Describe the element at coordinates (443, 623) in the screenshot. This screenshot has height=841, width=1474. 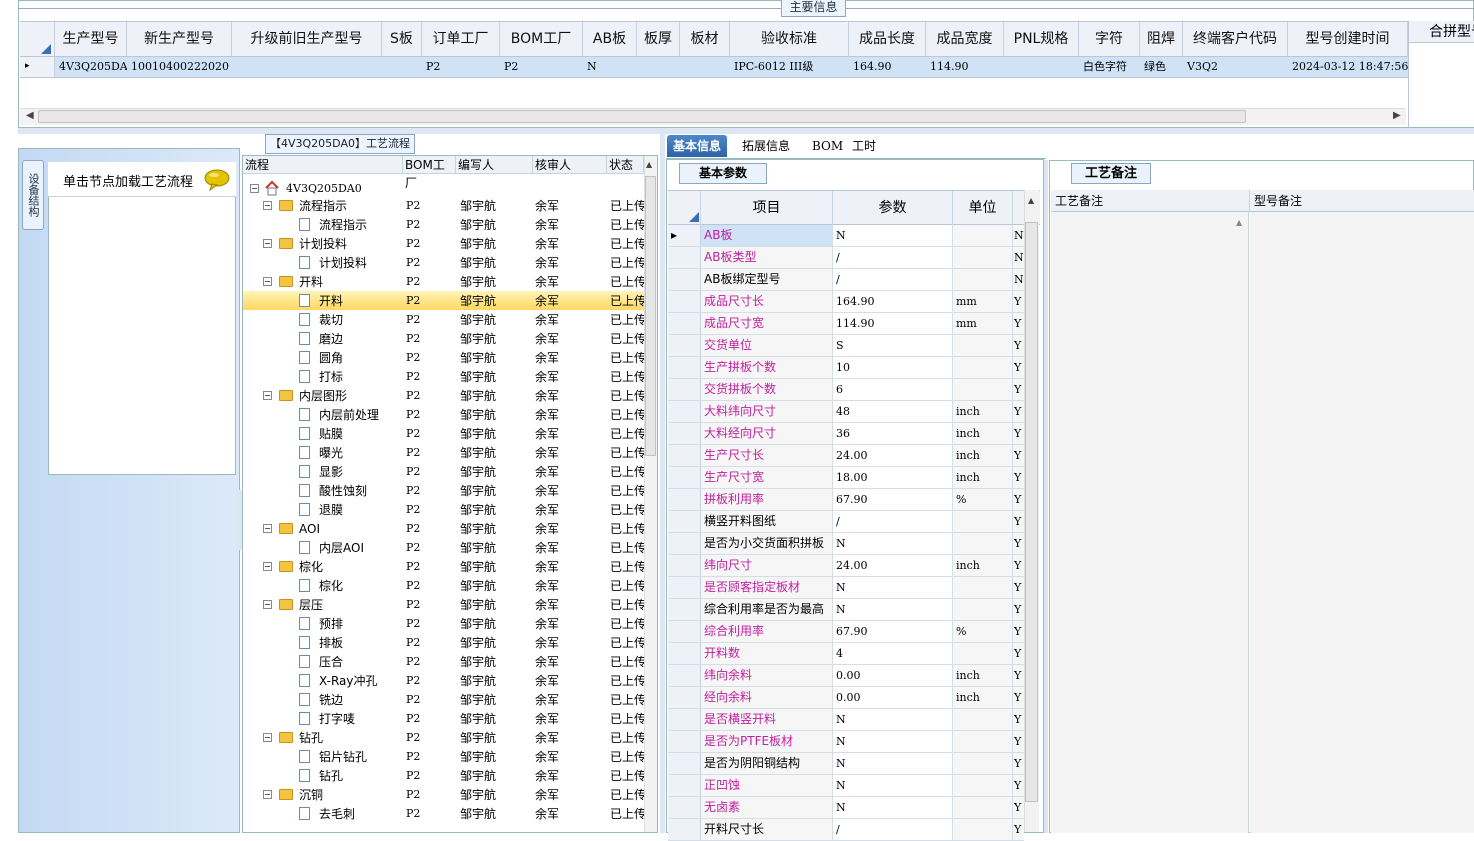
I see `tree-node: 预排 P2 邹宇航 余军 已上传` at that location.